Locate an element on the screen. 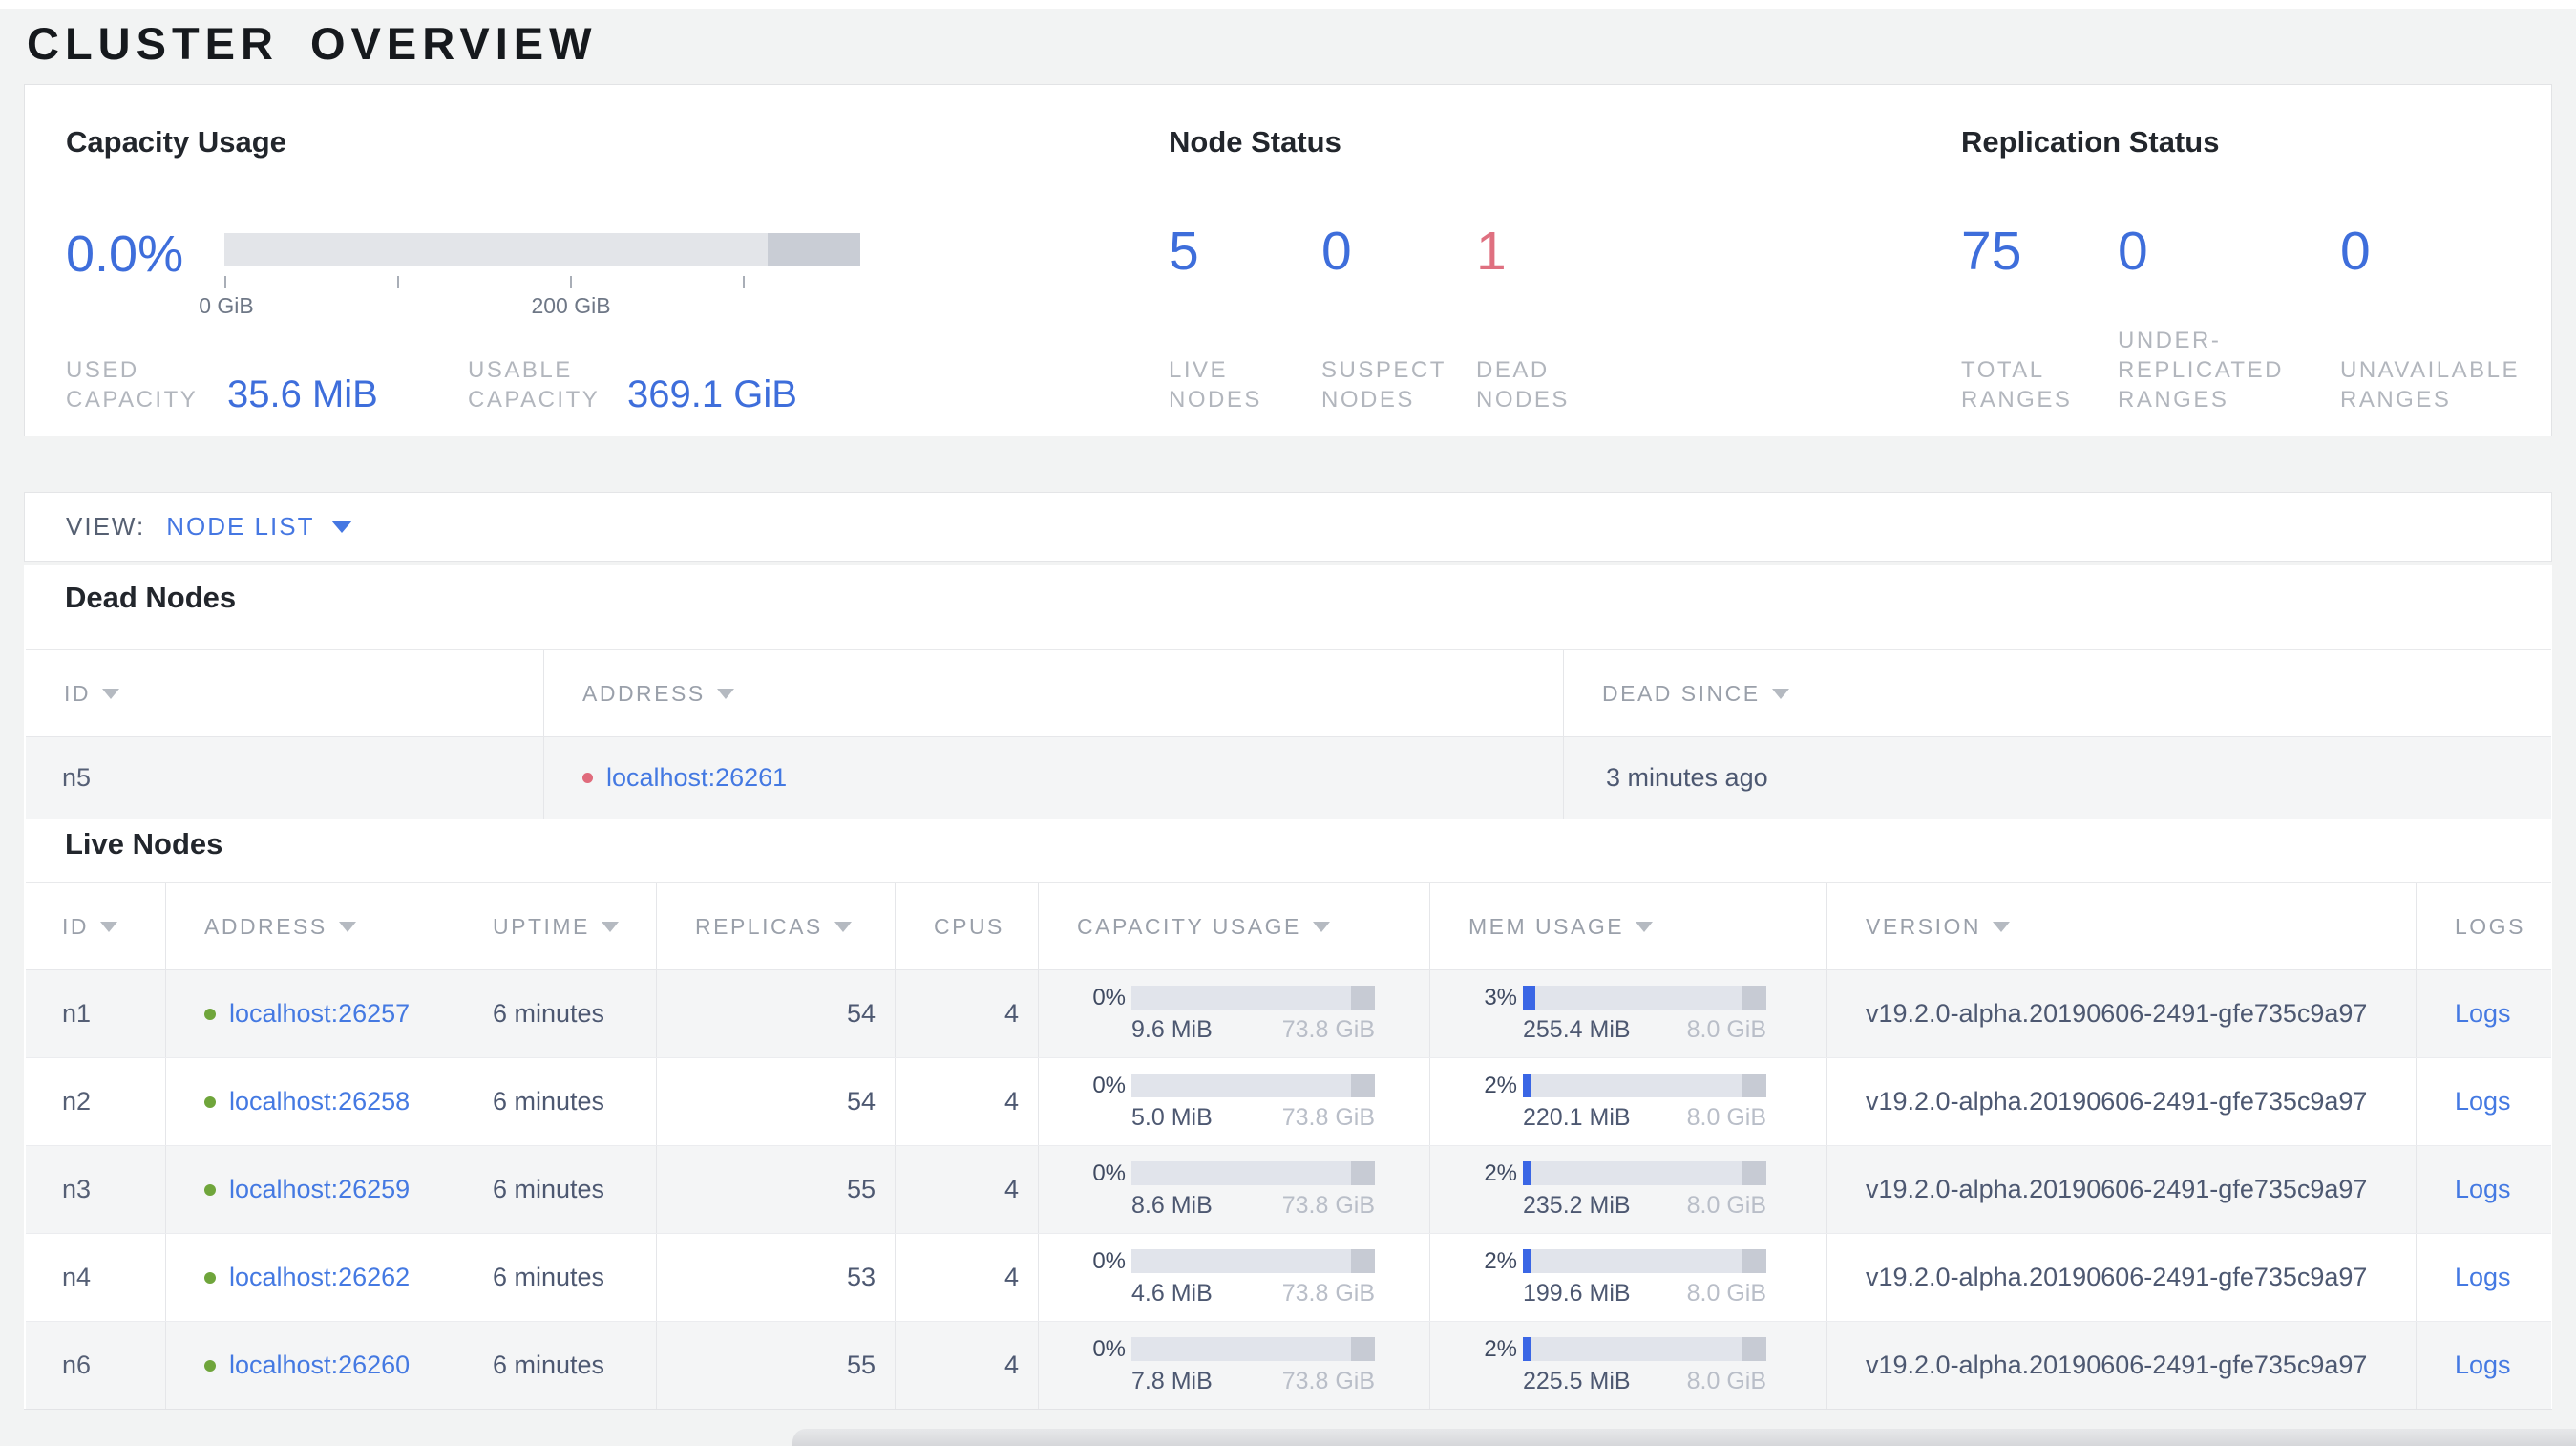  page-title: CLUSTER OVERVIEW is located at coordinates (312, 43).